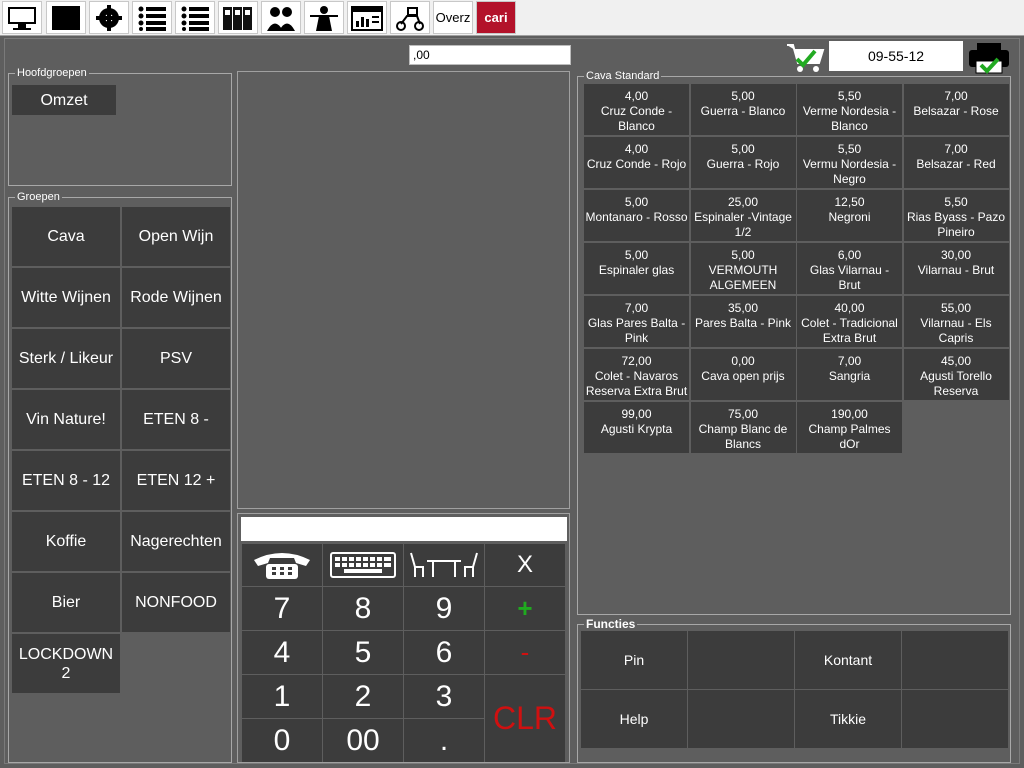 The image size is (1024, 768). I want to click on group-psv: PSV, so click(176, 358).